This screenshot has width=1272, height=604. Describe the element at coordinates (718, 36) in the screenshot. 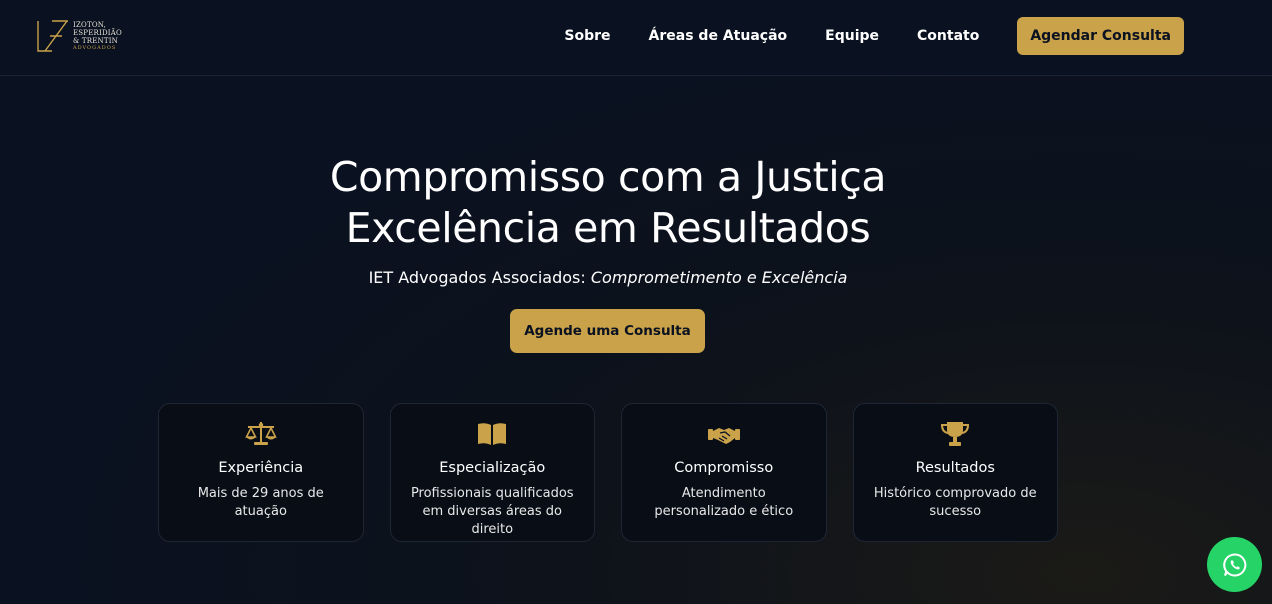

I see `nav-areas-de-atuacao: Áreas de Atuação` at that location.